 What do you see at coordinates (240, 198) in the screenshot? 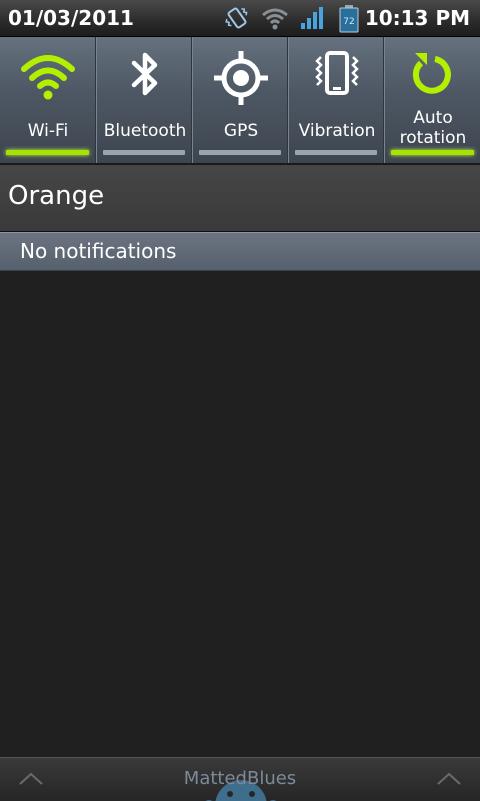
I see `carrier-banner: Orange` at bounding box center [240, 198].